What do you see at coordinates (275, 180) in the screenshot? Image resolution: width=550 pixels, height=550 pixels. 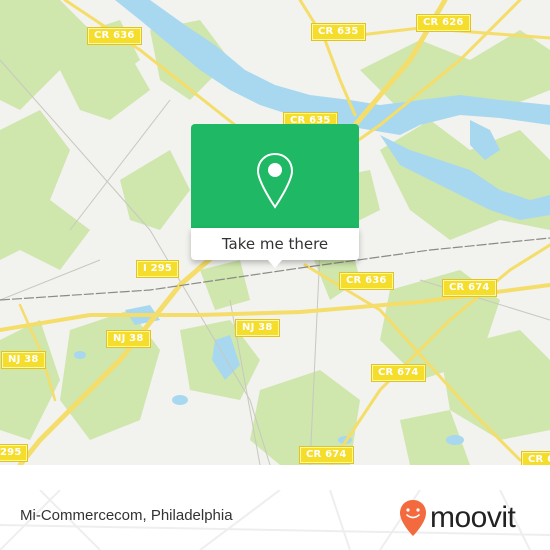 I see `map-pin-icon` at bounding box center [275, 180].